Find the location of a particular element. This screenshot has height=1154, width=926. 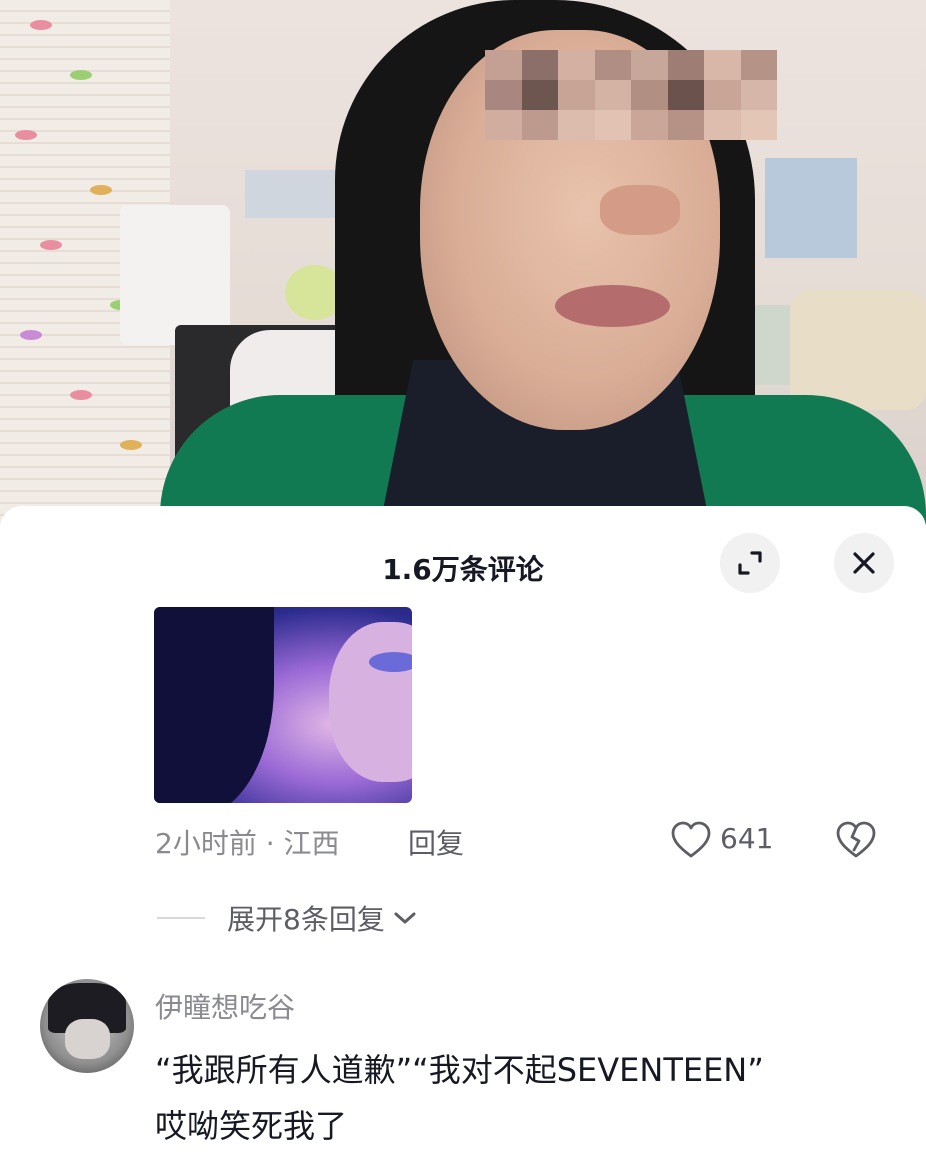

comment-time-location: 2小时前 · 江西 is located at coordinates (247, 843).